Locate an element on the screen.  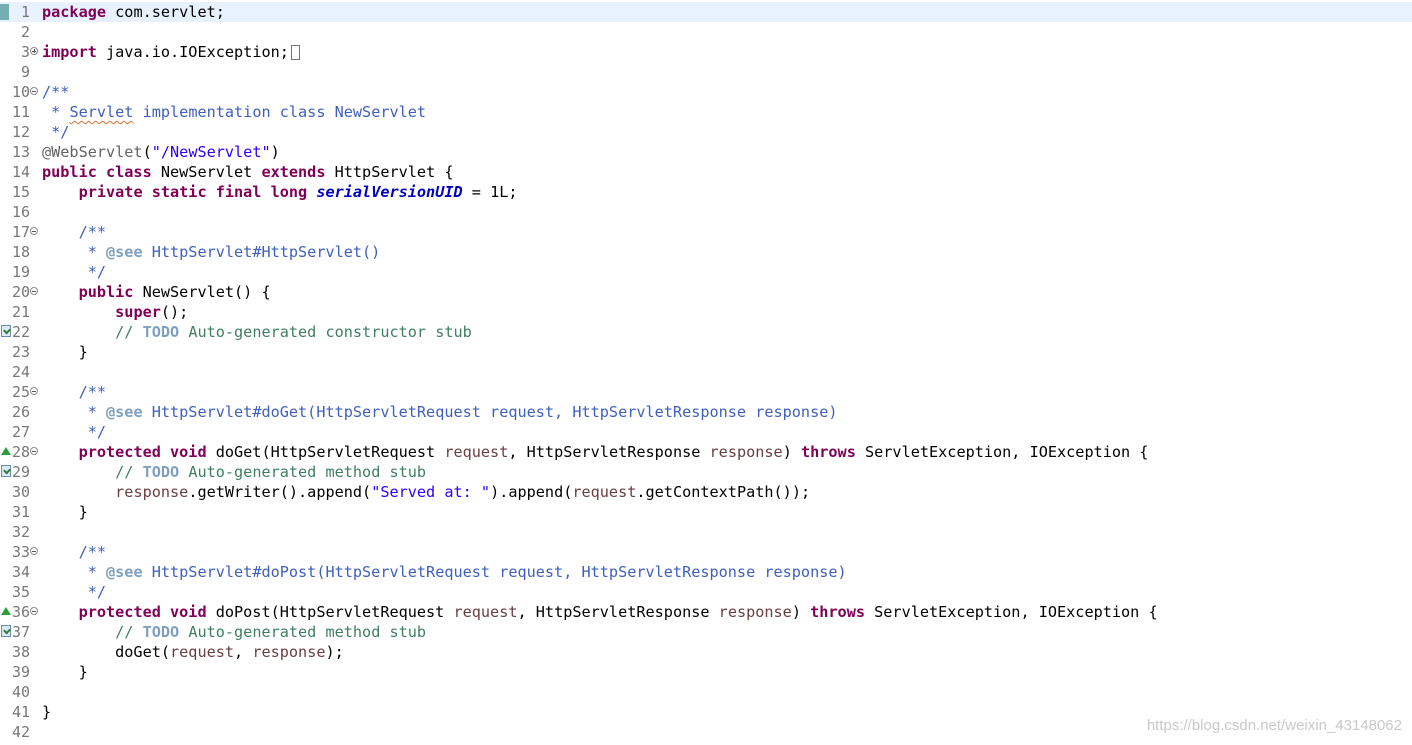
code-line: 37 // TODO Auto-generated method stub is located at coordinates (706, 632).